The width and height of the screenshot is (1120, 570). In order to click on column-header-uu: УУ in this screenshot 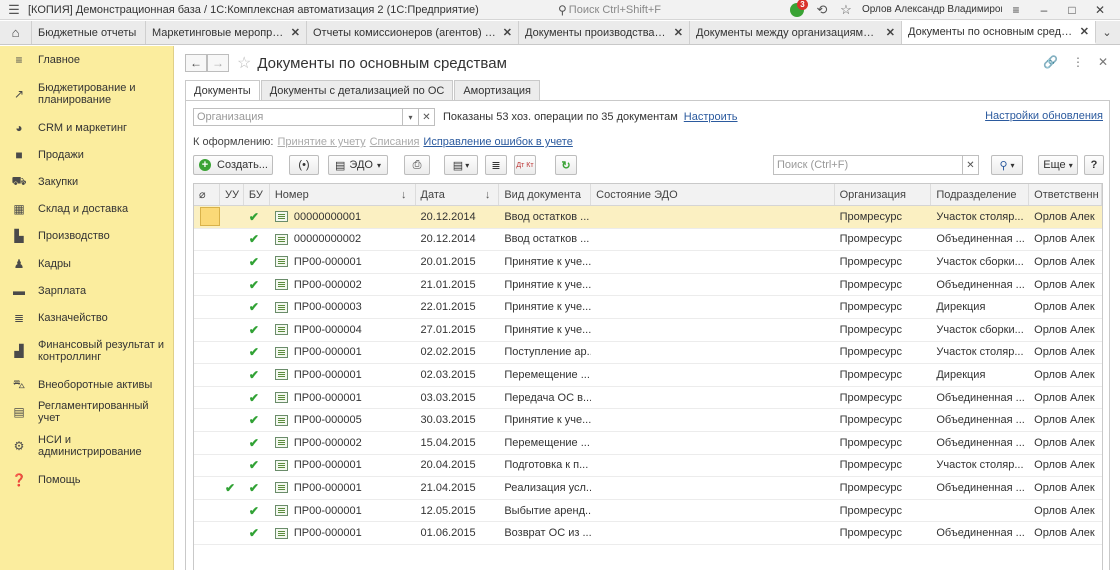, I will do `click(232, 194)`.